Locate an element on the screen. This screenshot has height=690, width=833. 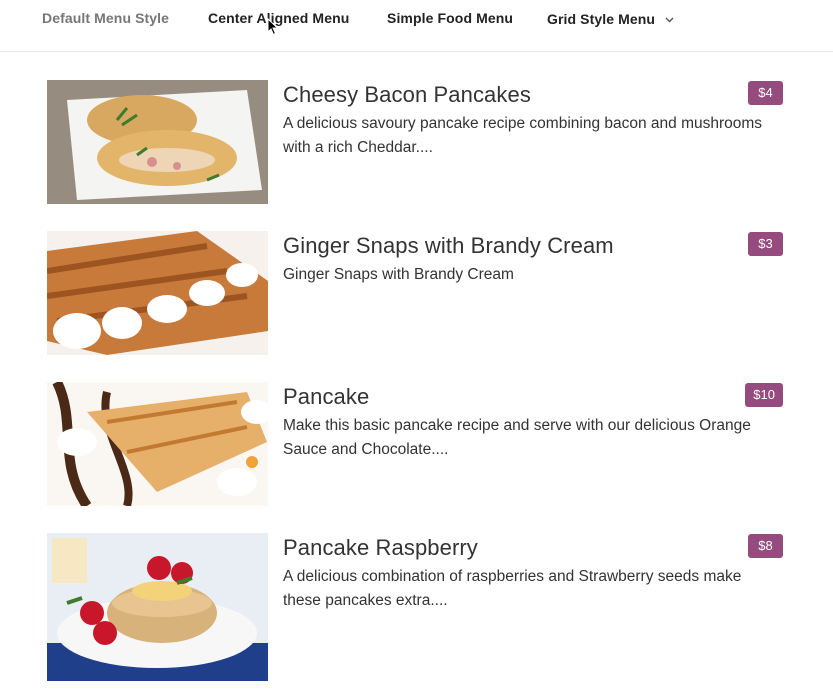
menu-item-title: Cheesy Bacon Pancakes is located at coordinates (407, 95).